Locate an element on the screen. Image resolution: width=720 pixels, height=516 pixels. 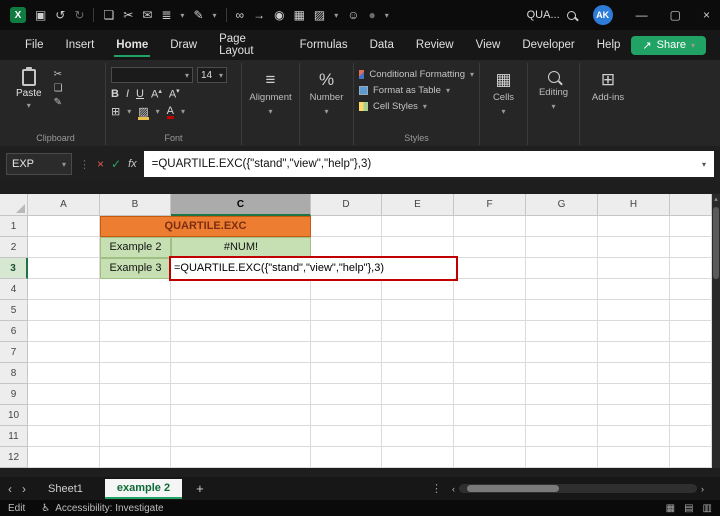
cell-x4 is located at coordinates (691, 289).